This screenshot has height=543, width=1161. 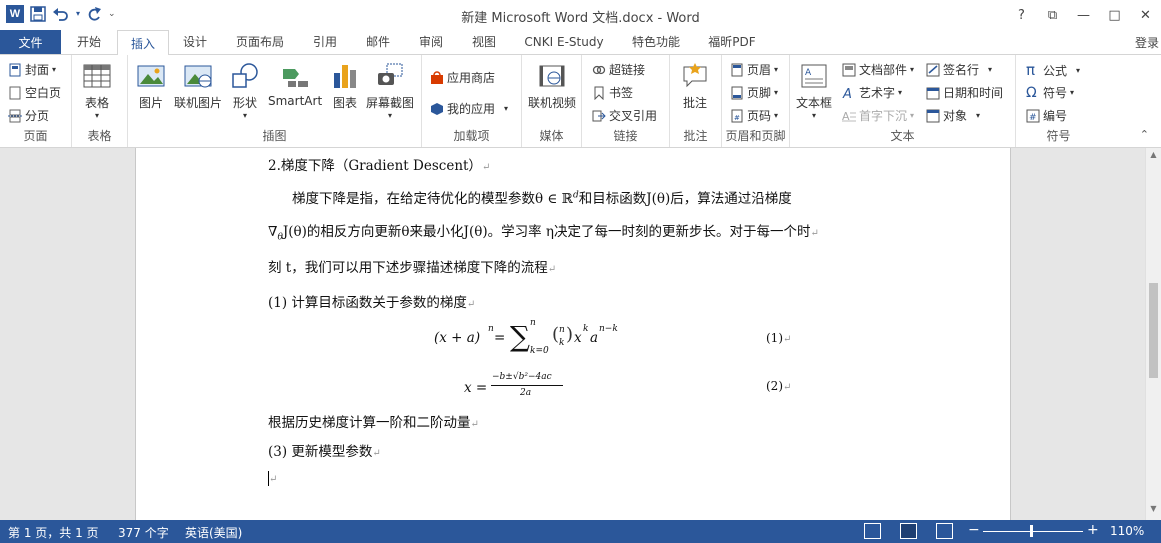 I want to click on window-controls: ? ⧉ — □ ✕, so click(x=1083, y=15).